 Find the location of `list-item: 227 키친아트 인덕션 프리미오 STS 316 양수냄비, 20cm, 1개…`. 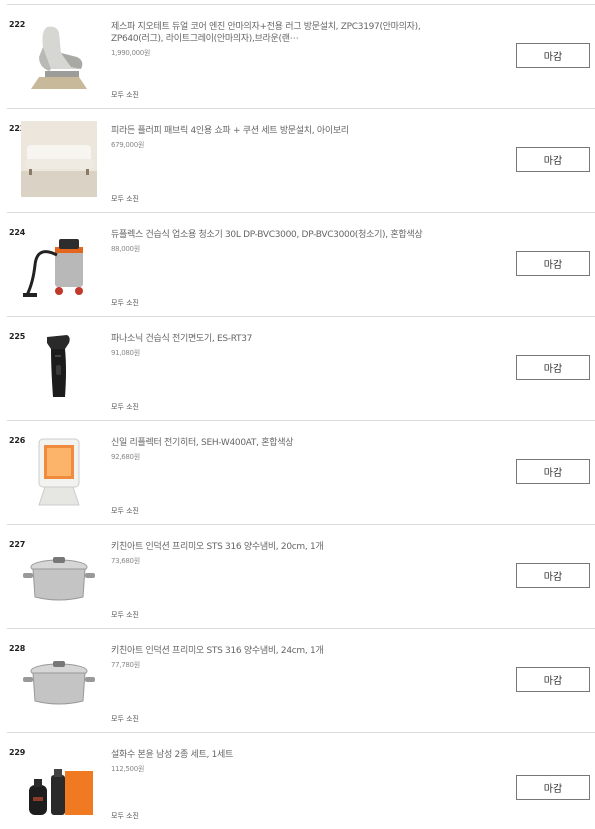

list-item: 227 키친아트 인덕션 프리미오 STS 316 양수냄비, 20cm, 1개… is located at coordinates (301, 576).